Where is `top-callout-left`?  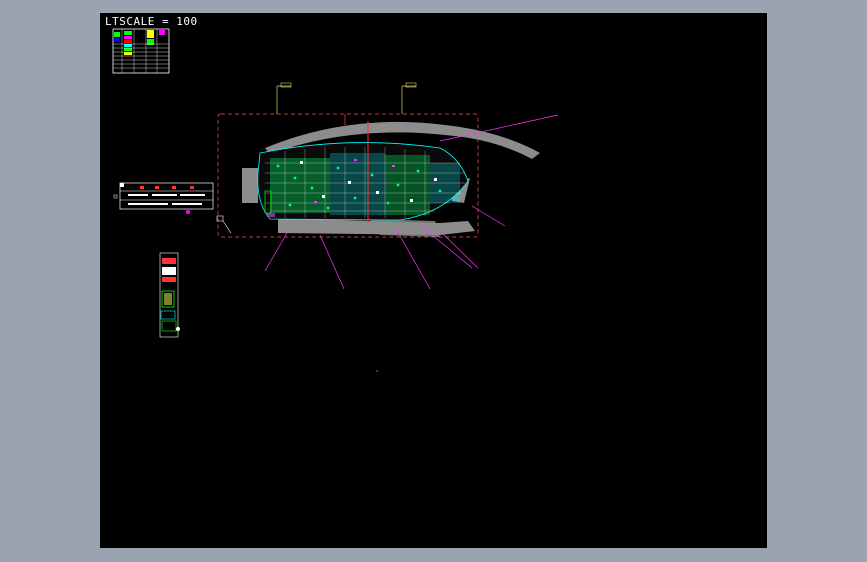 top-callout-left is located at coordinates (284, 98).